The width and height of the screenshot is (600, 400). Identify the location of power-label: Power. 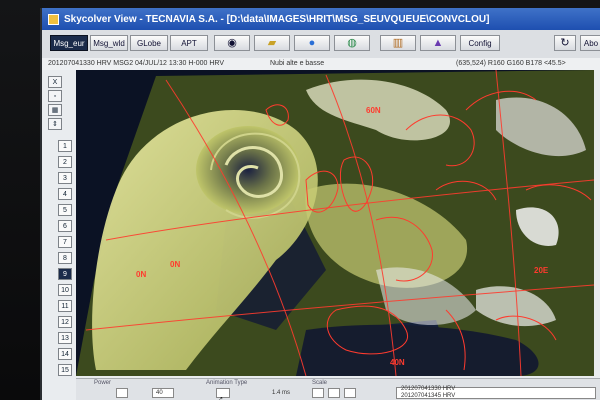
(103, 383).